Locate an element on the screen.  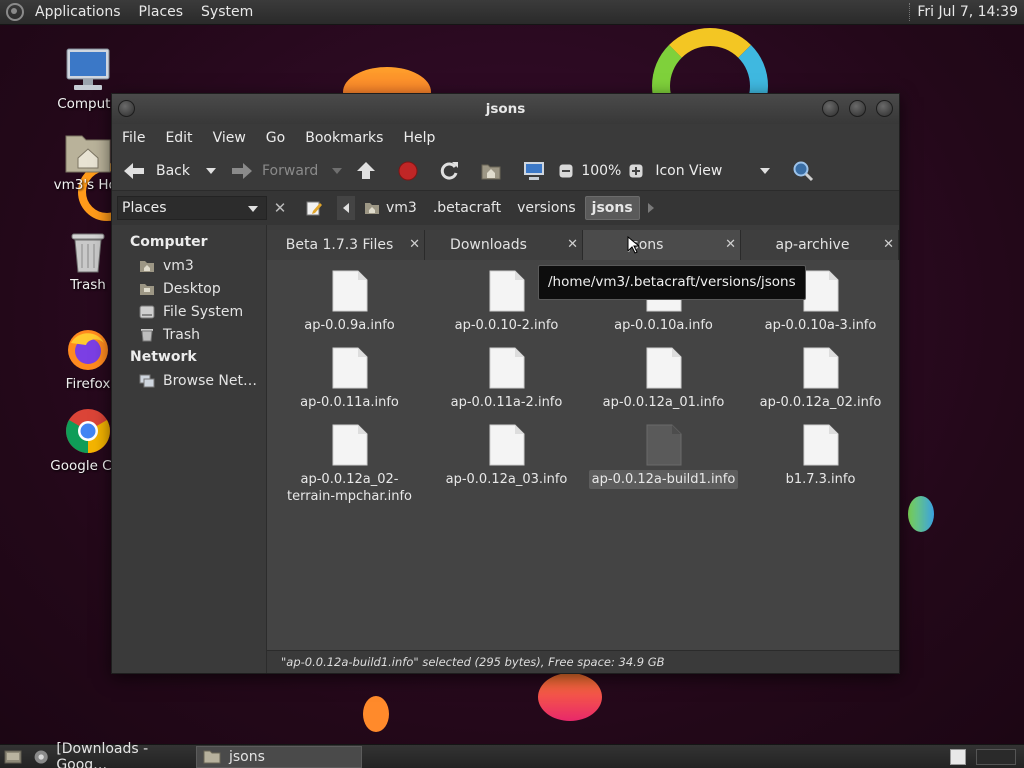
tab-downloads: Downloads ✕ is located at coordinates (504, 245).